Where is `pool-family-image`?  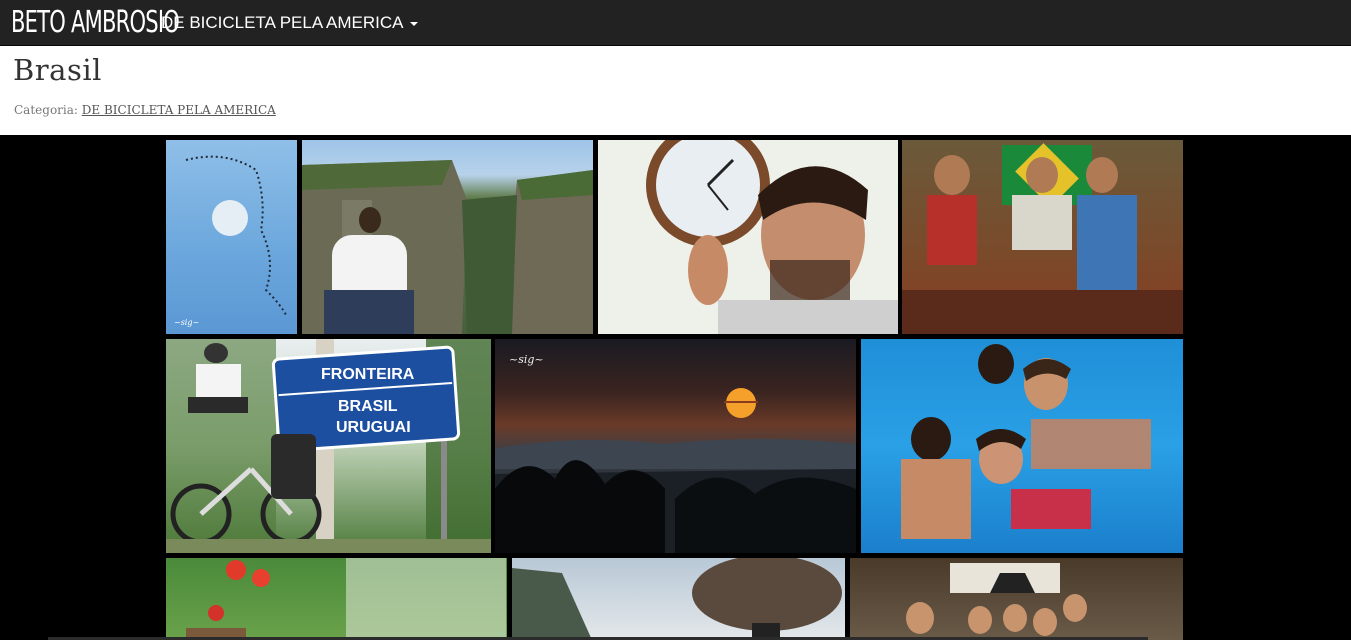 pool-family-image is located at coordinates (1026, 441).